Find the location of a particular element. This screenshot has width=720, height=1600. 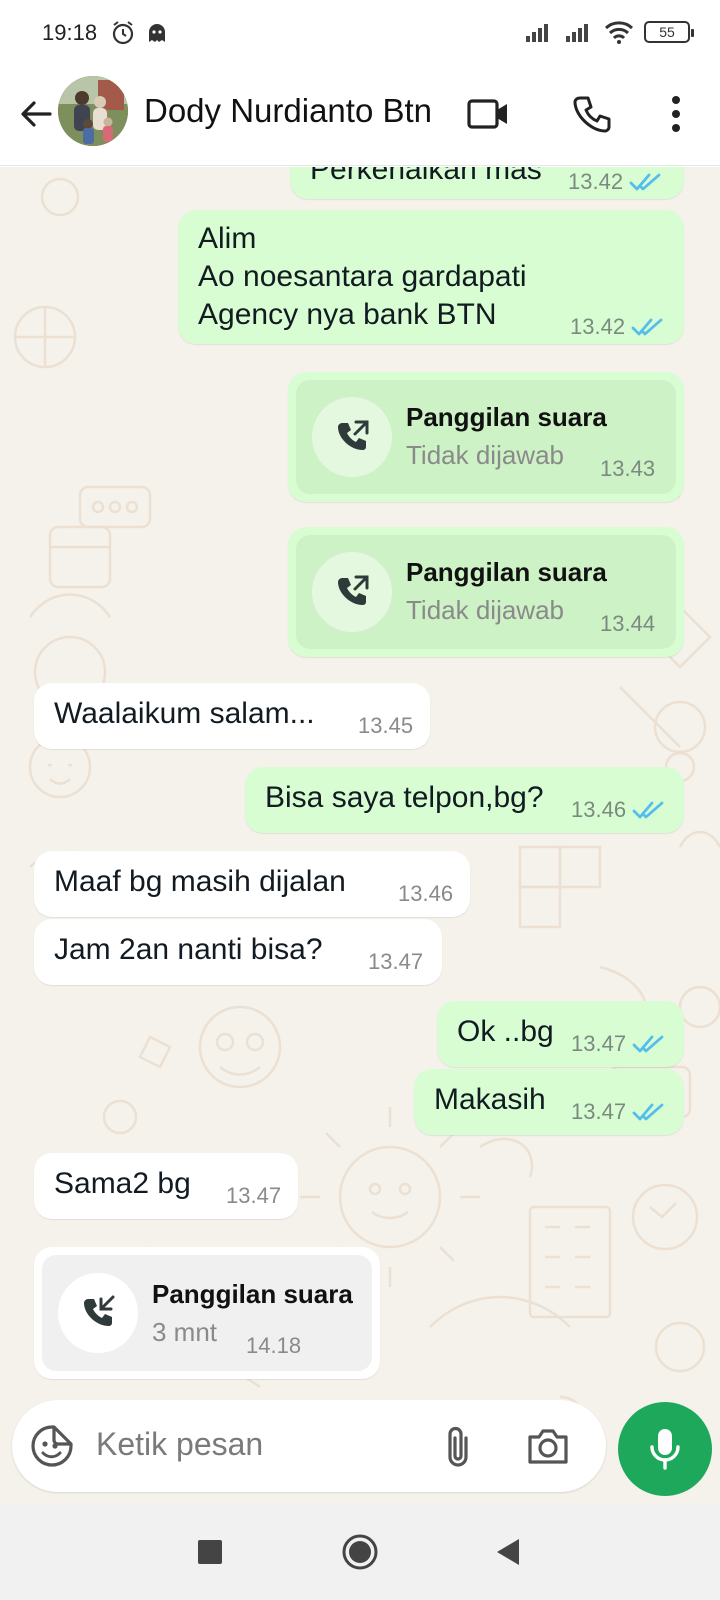

message-line: Agency nya bank BTN is located at coordinates (347, 314).